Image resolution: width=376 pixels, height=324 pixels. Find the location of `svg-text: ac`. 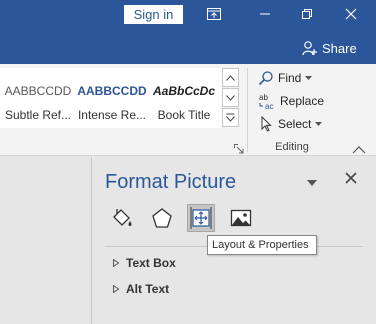

svg-text: ac is located at coordinates (269, 106).